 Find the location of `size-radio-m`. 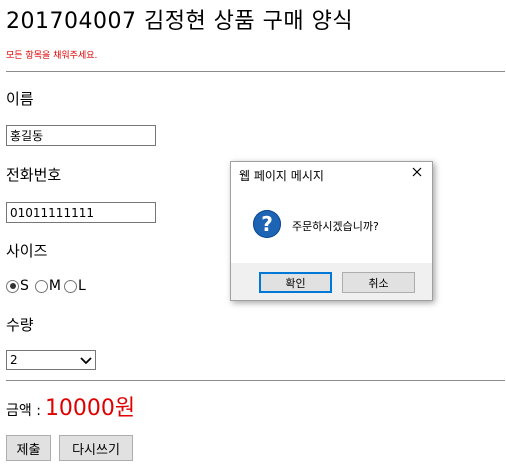

size-radio-m is located at coordinates (41, 286).